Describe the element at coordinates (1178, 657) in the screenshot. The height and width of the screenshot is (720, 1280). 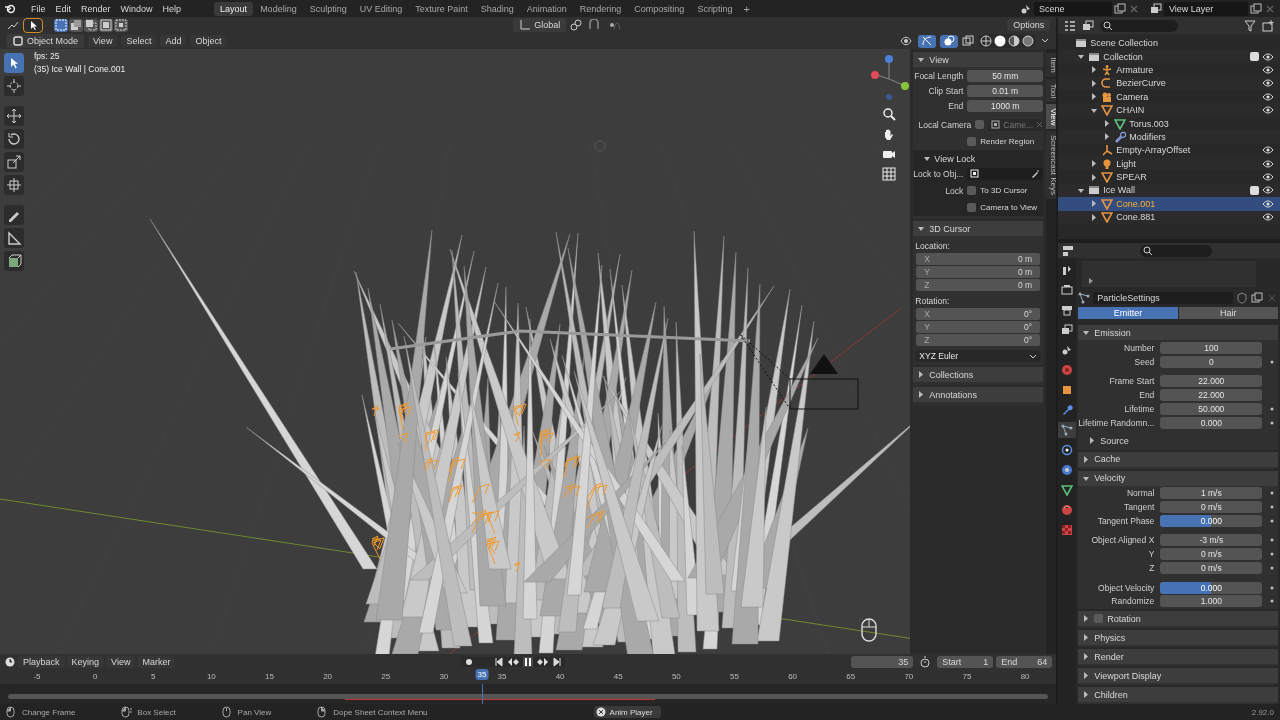
I see `panel-header: Render` at that location.